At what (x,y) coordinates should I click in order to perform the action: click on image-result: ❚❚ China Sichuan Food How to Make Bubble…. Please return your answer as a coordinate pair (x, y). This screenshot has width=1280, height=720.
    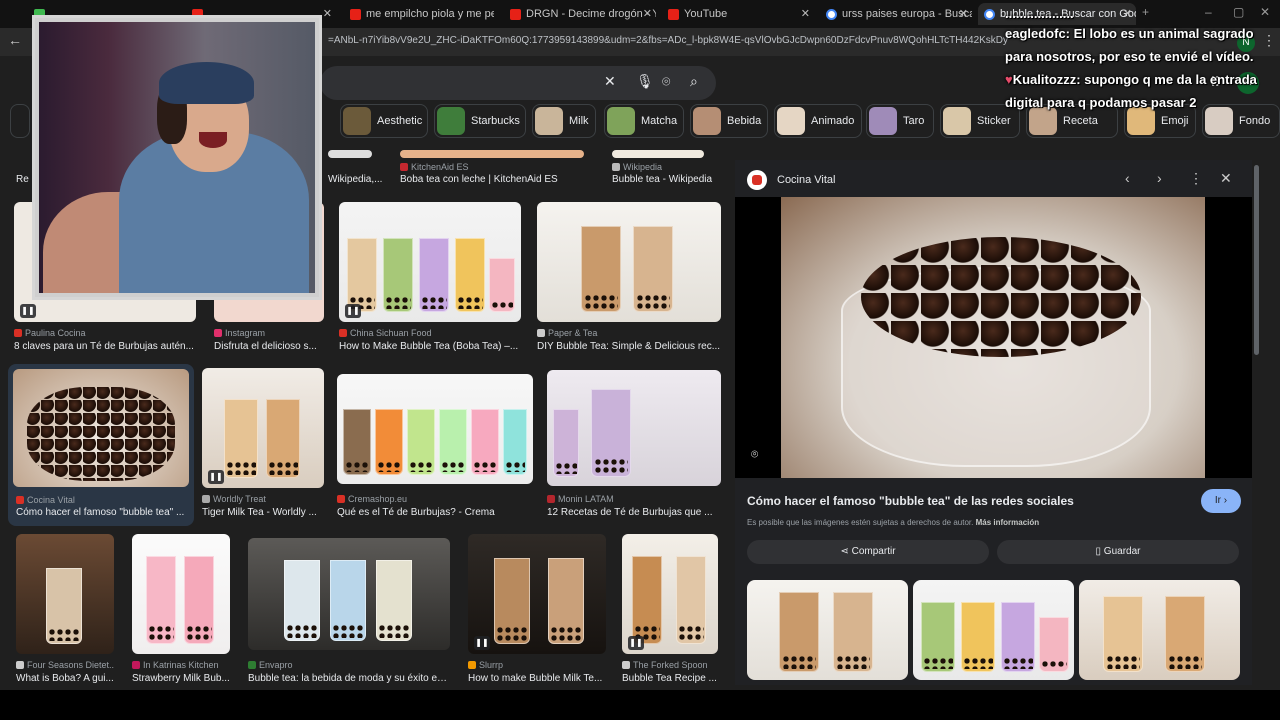
    Looking at the image, I should click on (430, 278).